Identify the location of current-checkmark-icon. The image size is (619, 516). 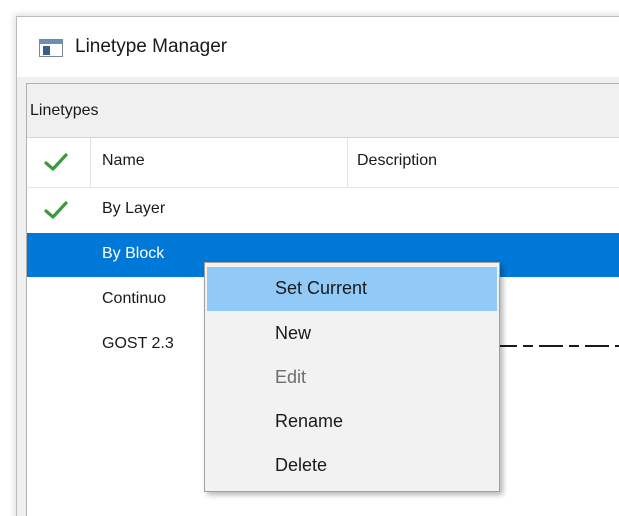
(56, 210).